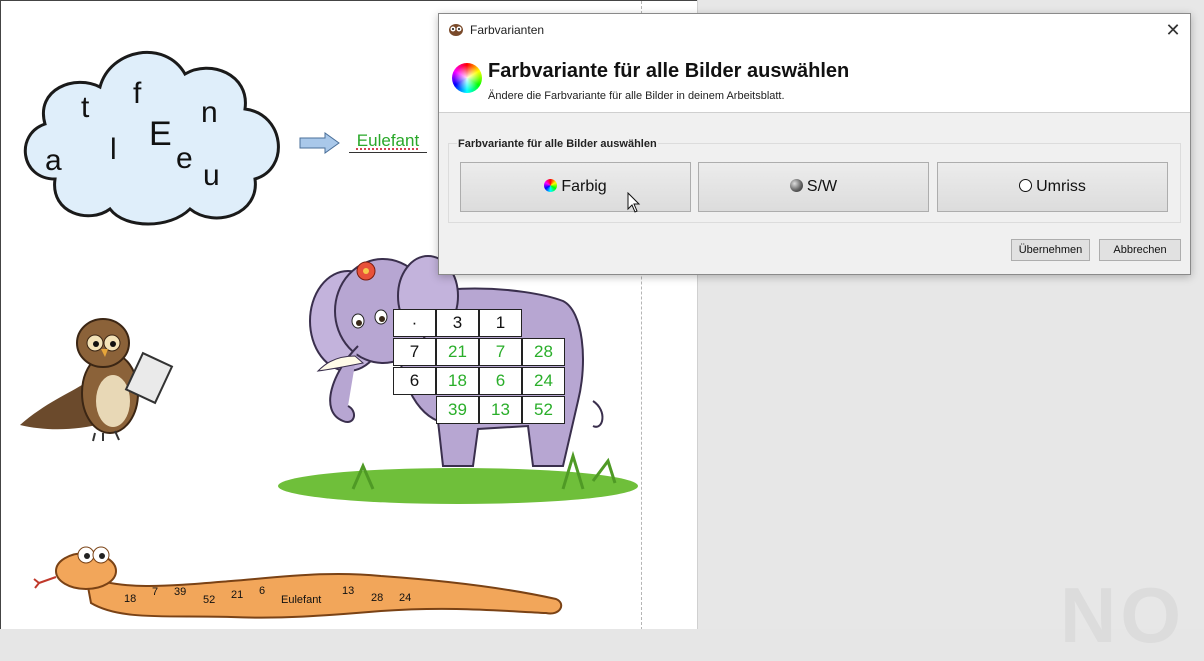  I want to click on answer-word-text: Eulefant, so click(388, 140).